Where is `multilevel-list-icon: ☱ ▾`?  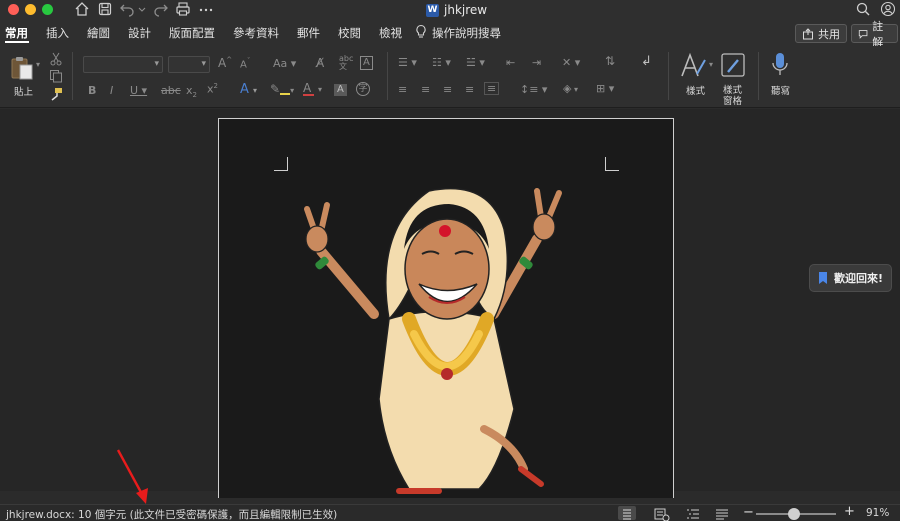
multilevel-list-icon: ☱ ▾ is located at coordinates (475, 62).